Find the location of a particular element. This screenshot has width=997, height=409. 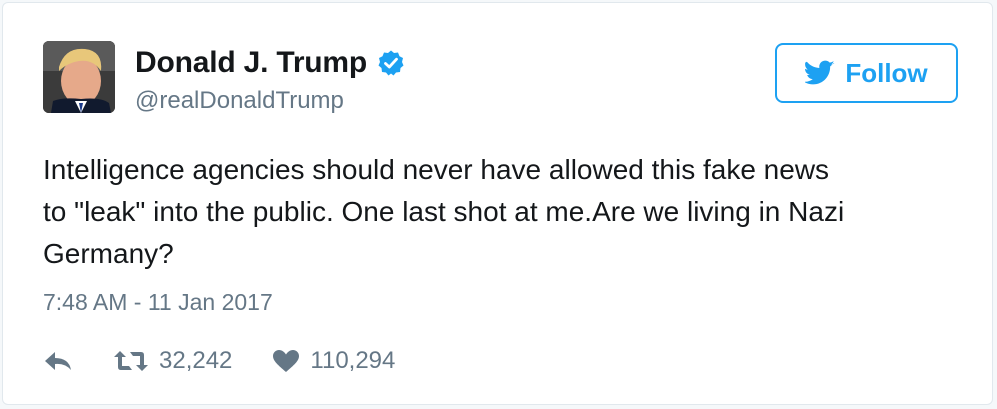

avatar-image is located at coordinates (79, 77).